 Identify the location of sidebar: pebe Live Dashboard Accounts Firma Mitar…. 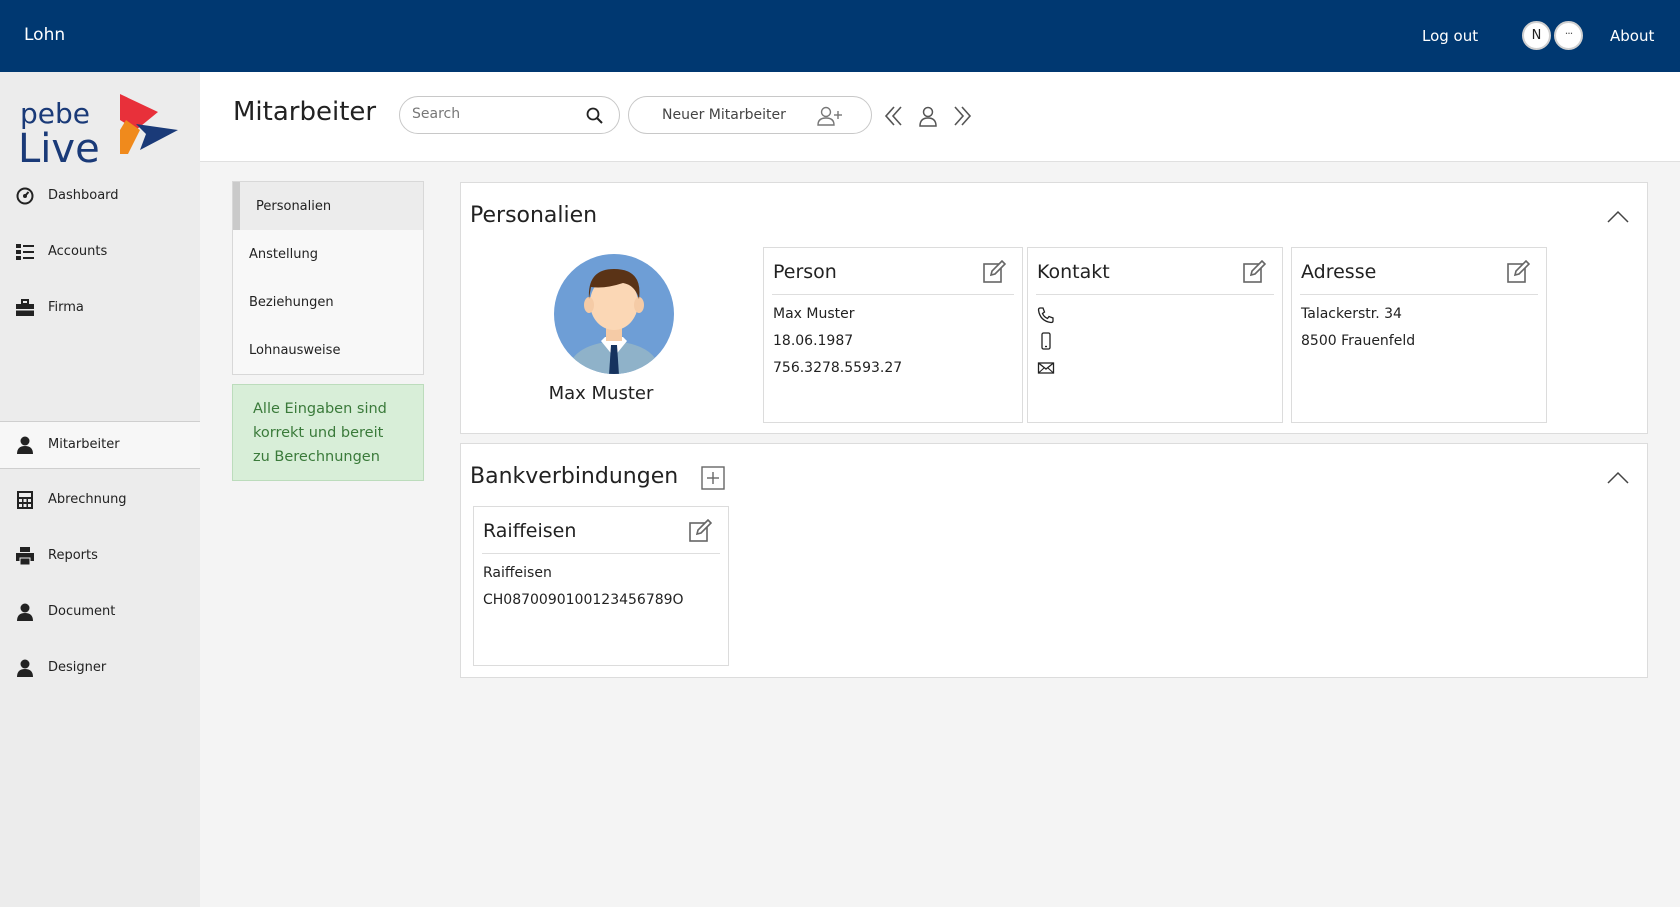
(100, 489).